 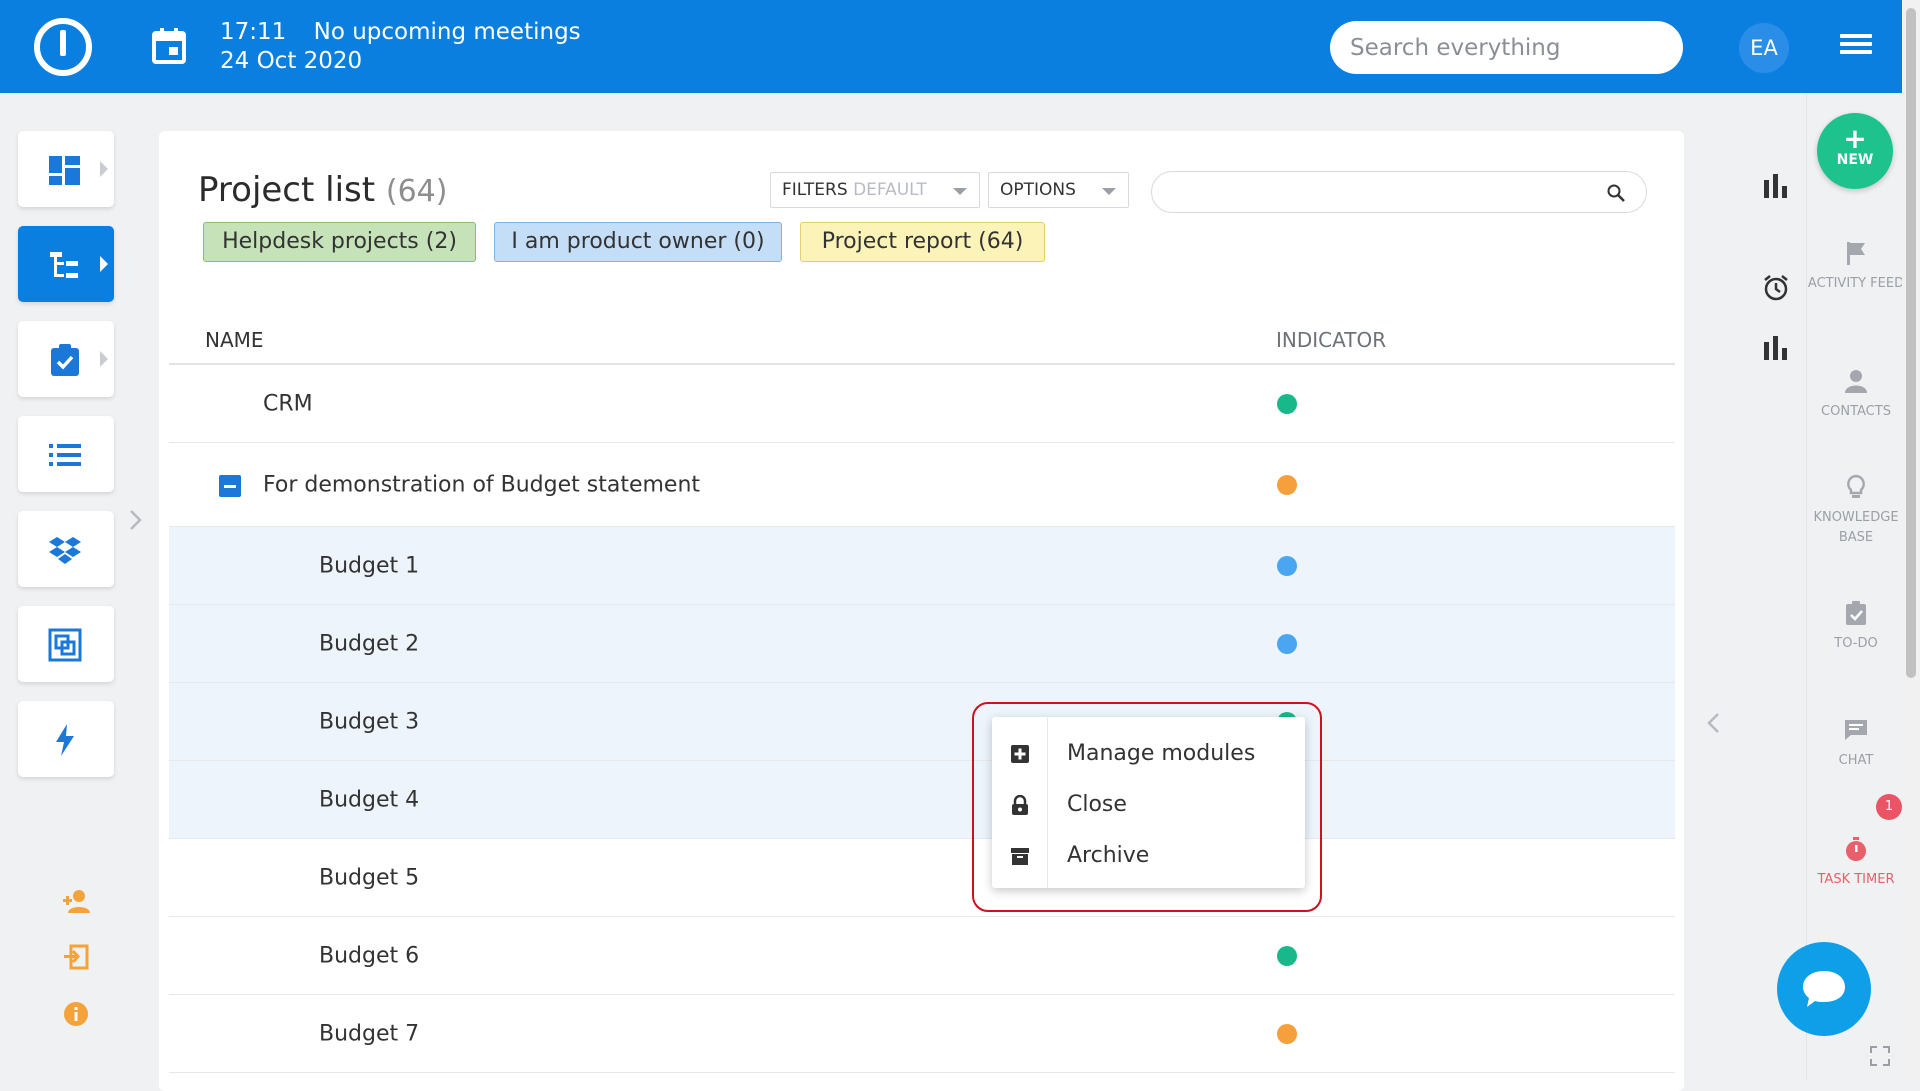 I want to click on hamburger-menu-icon, so click(x=1856, y=47).